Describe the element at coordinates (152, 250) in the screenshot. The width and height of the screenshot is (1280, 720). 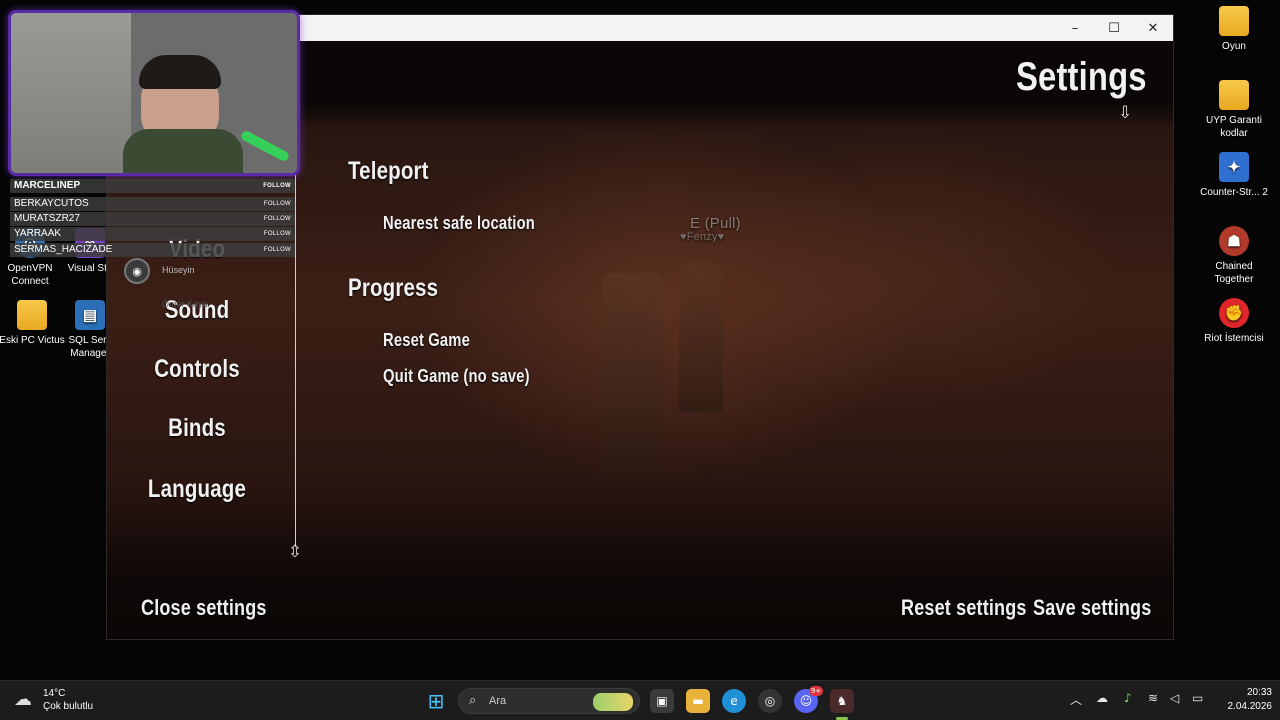
I see `follower-row: SERMAS_HACIZADE FOLLOW` at that location.